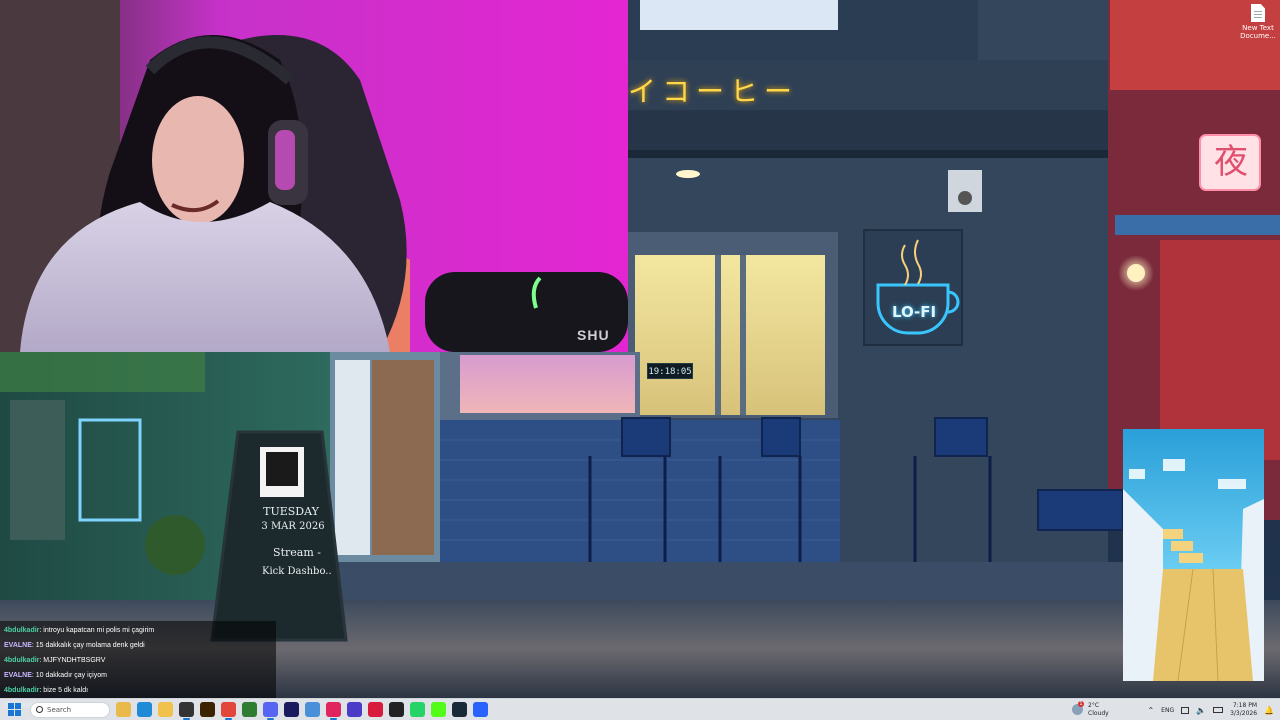  I want to click on taskbar-app-obs, so click(186, 711).